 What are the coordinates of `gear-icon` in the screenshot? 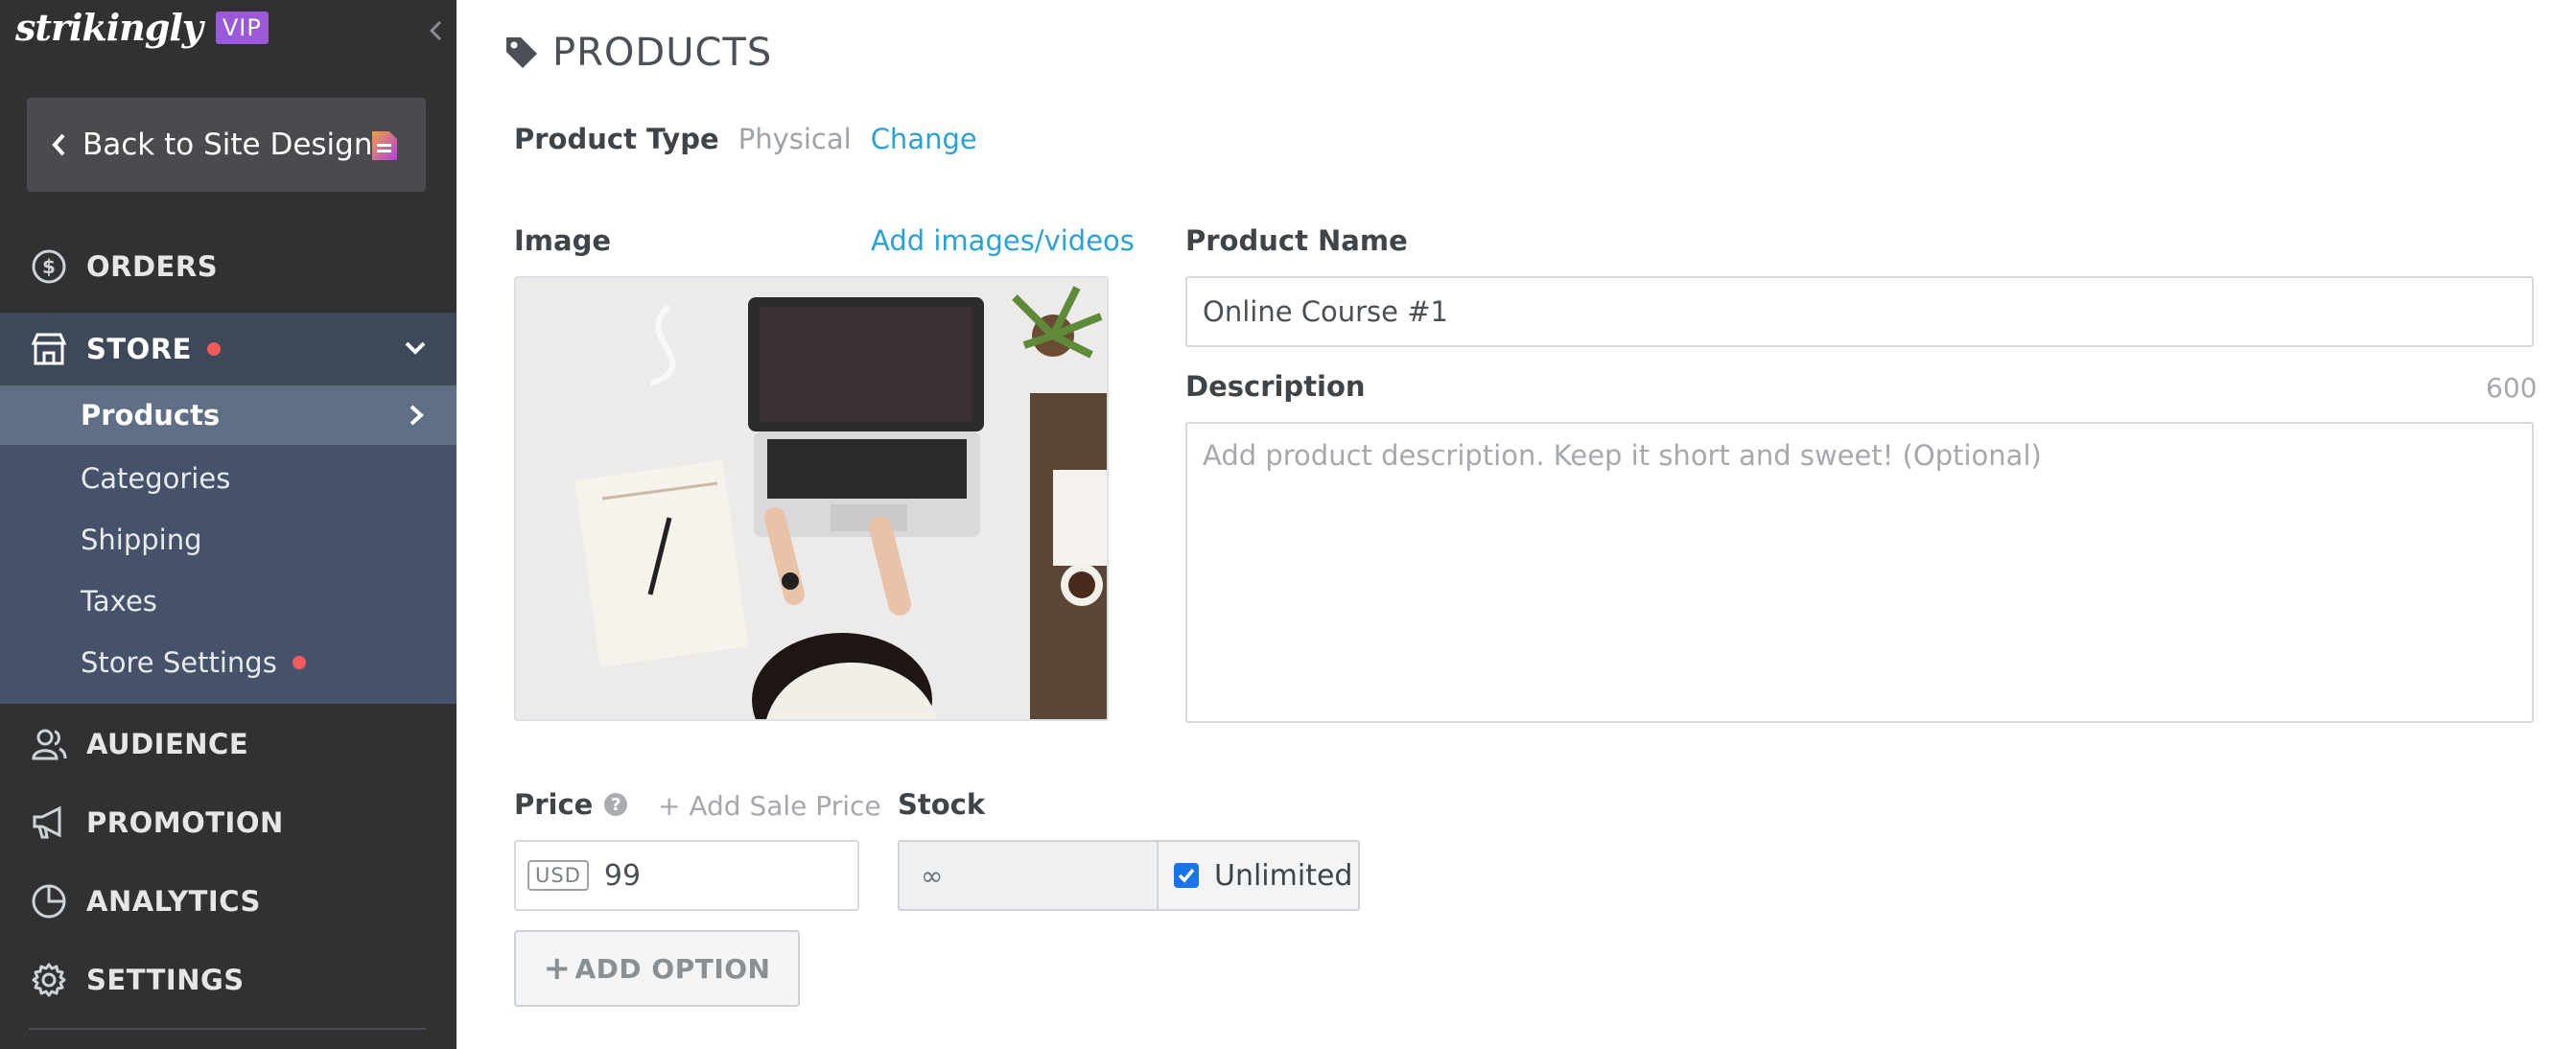 It's located at (49, 980).